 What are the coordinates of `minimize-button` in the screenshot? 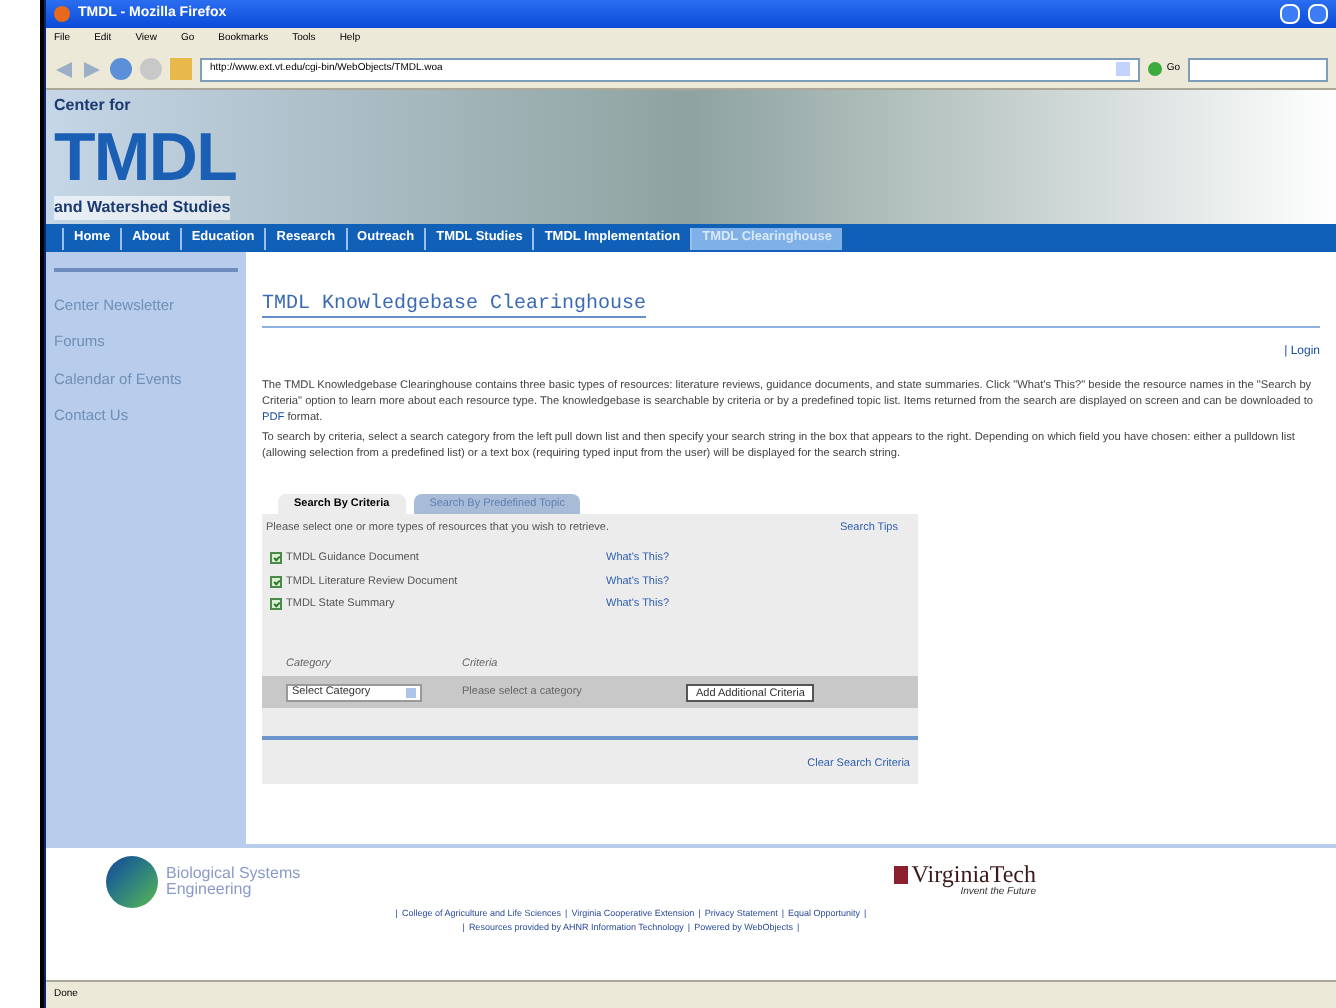 It's located at (1290, 14).